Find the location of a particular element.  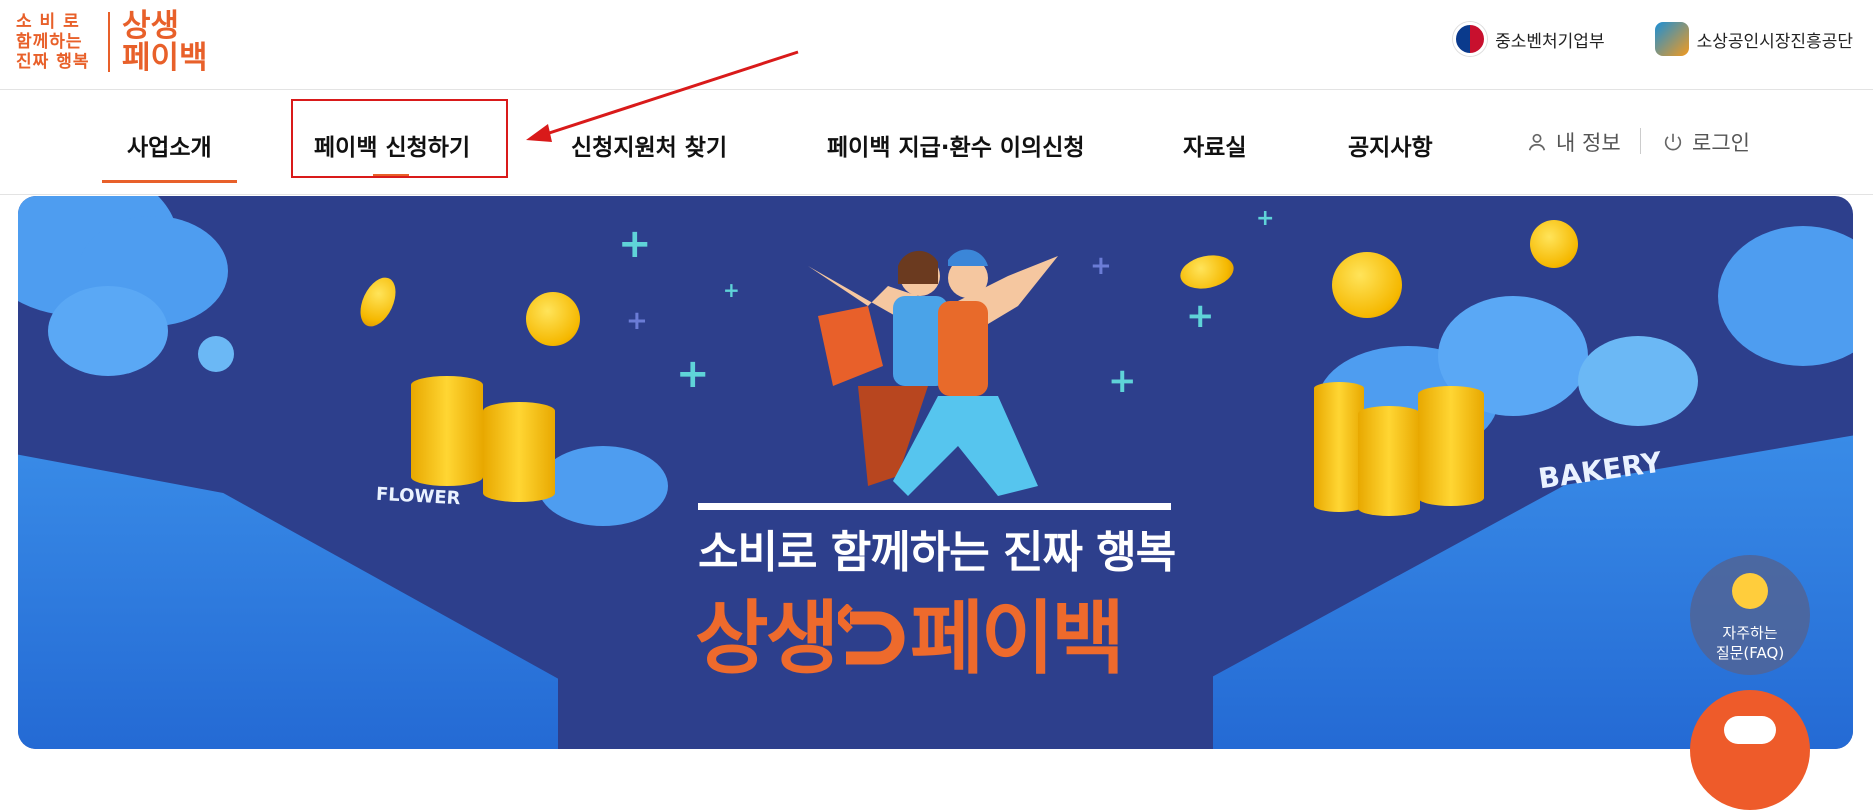

nav-hover-indicator is located at coordinates (391, 175).